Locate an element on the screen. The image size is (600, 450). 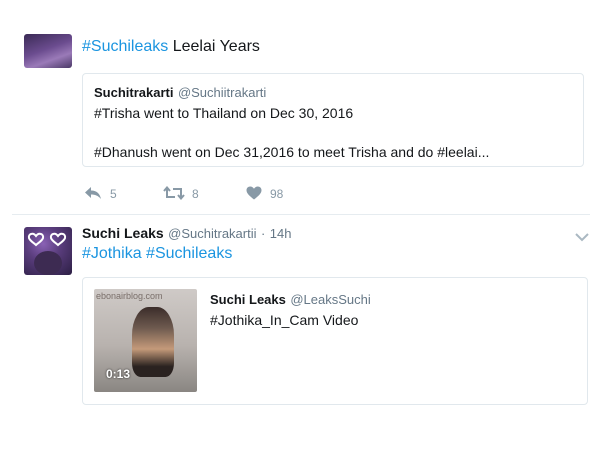
tweet-timestamp: 14h is located at coordinates (281, 233).